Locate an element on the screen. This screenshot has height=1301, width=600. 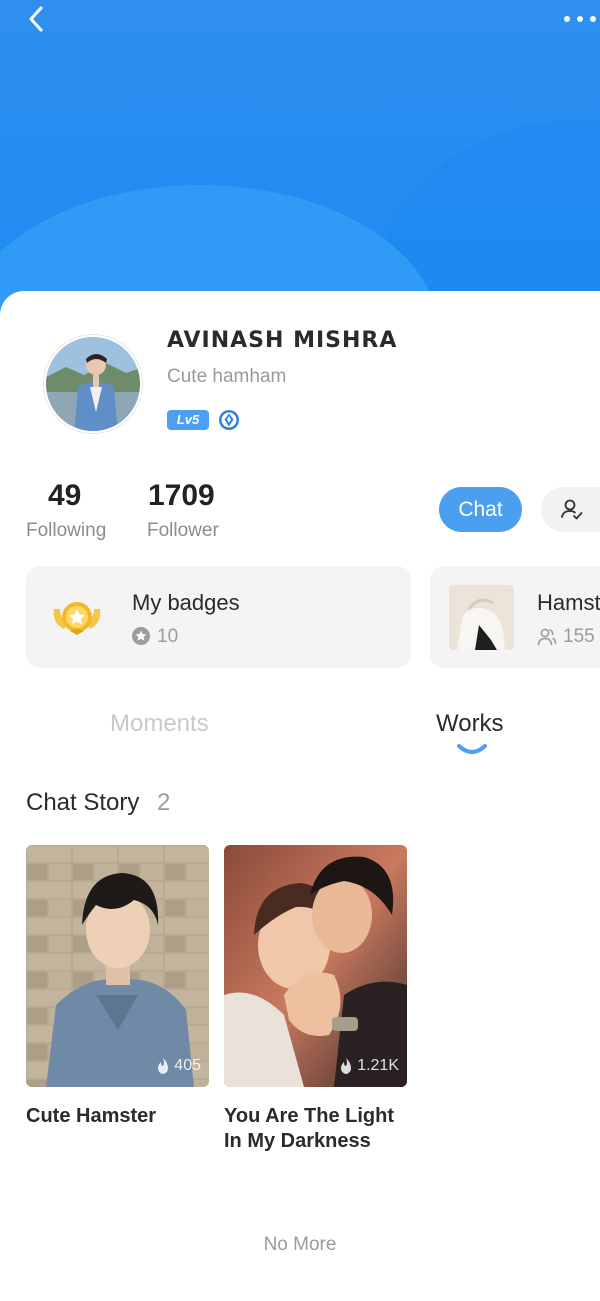
story-card-light-in-darkness: 1.21K is located at coordinates (315, 966).